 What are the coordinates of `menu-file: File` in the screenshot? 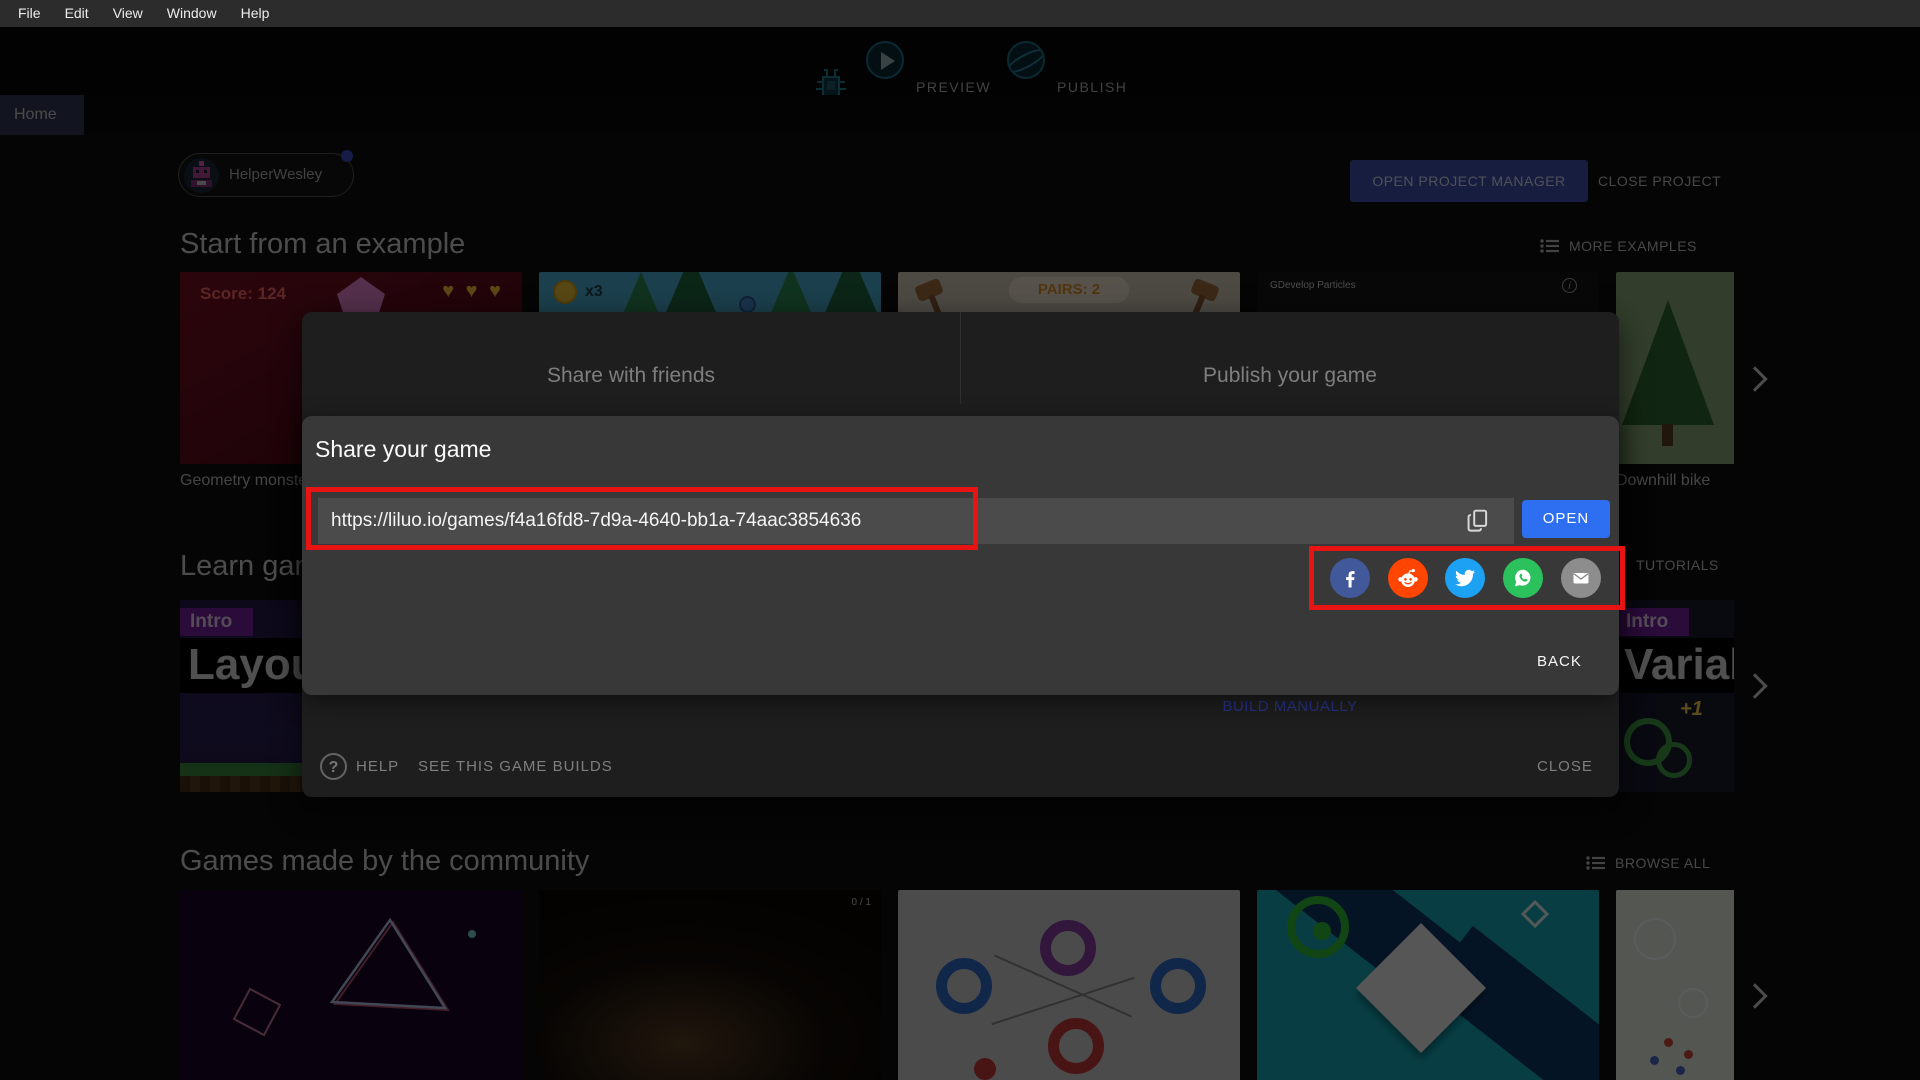 It's located at (29, 13).